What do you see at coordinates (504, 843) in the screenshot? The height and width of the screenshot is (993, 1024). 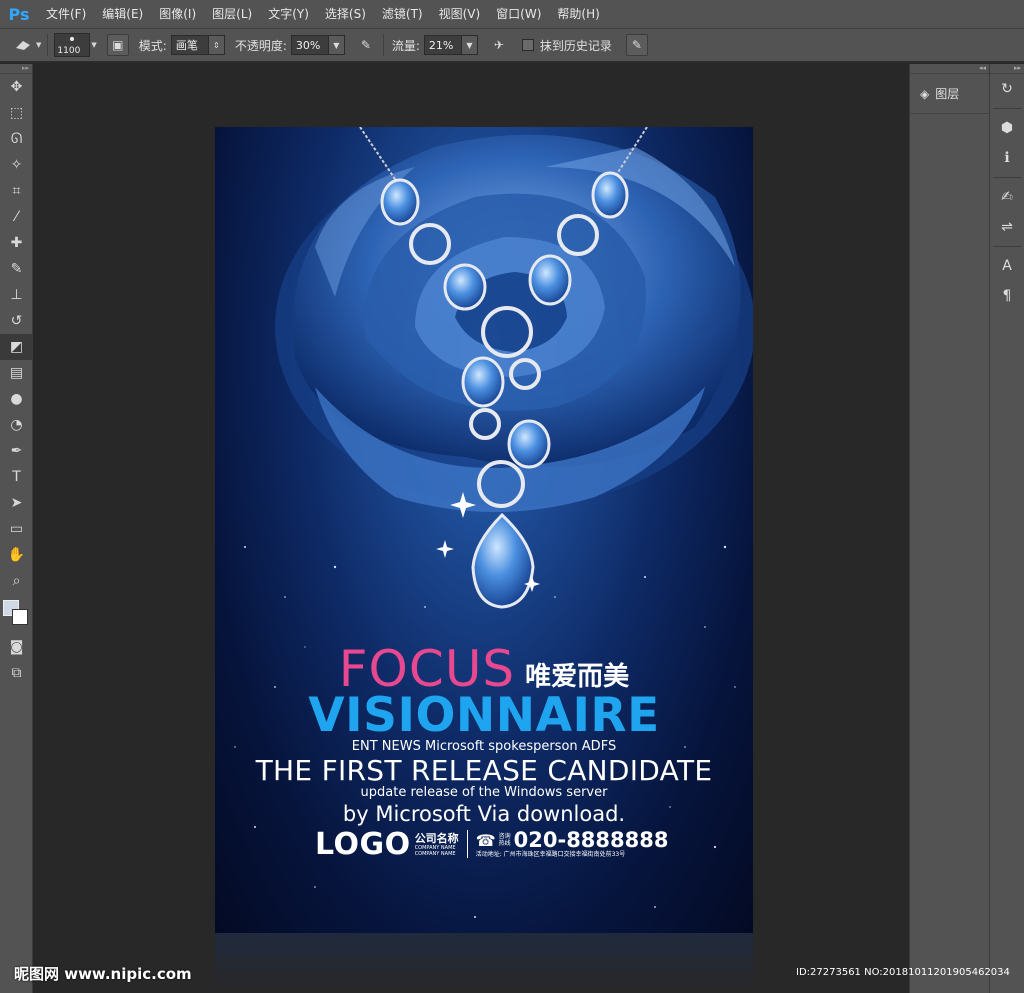 I see `hotline-line-2: 热线` at bounding box center [504, 843].